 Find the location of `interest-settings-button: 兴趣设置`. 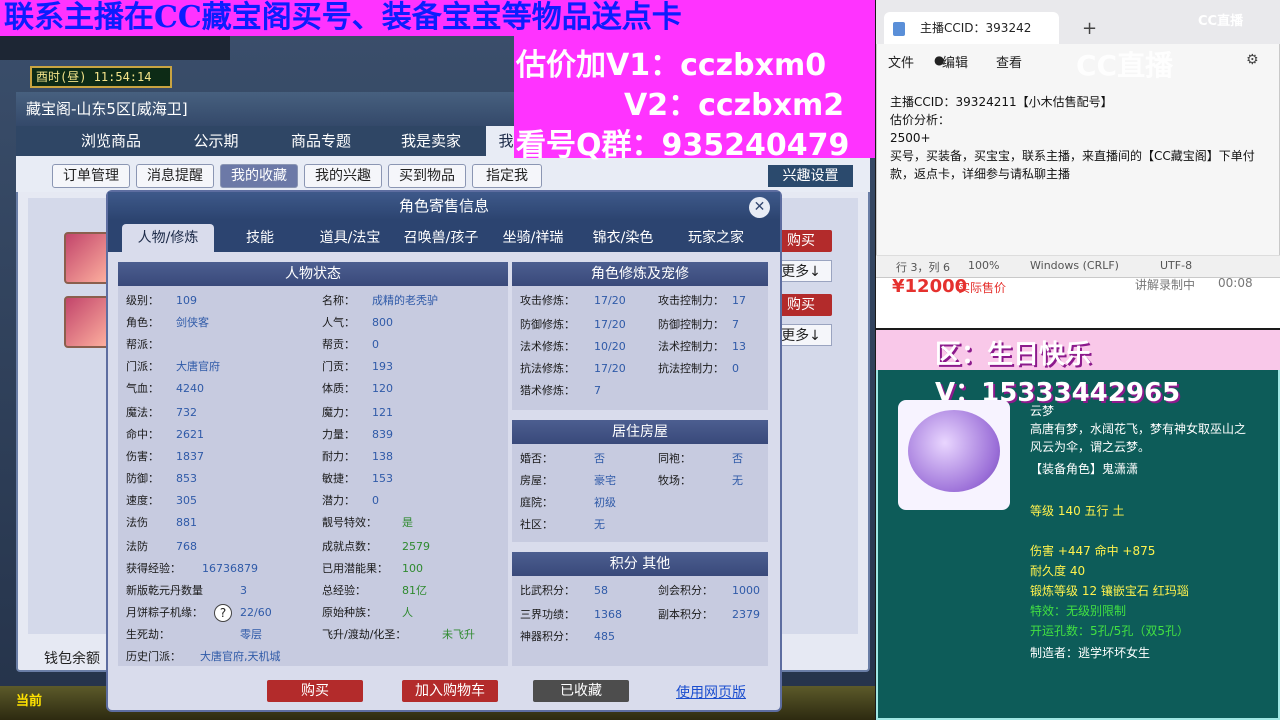

interest-settings-button: 兴趣设置 is located at coordinates (810, 176).